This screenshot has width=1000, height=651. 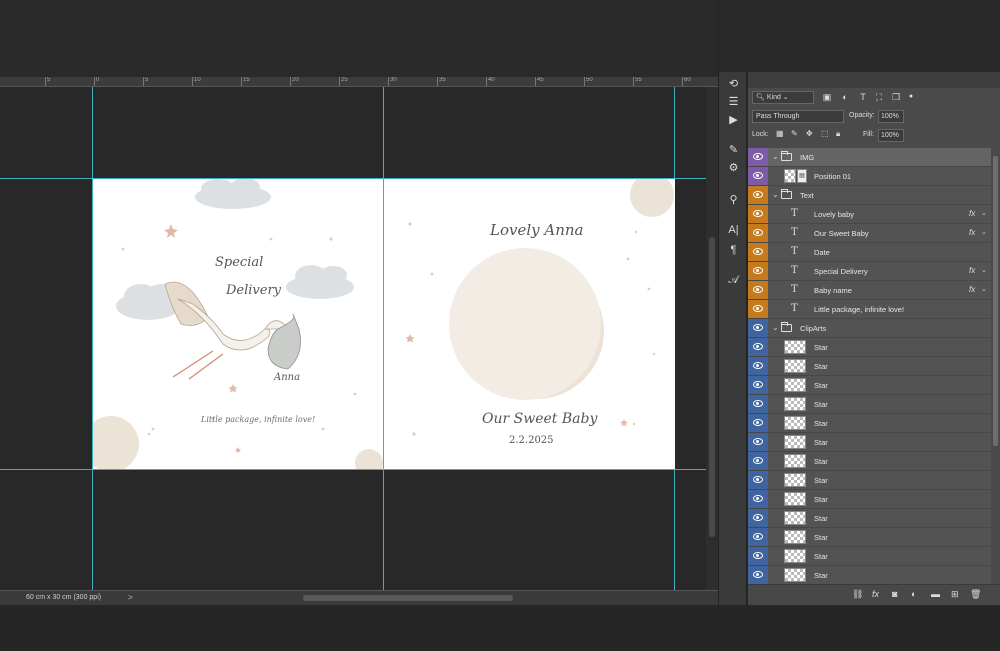 I want to click on lock-transparent-icon: ▦, so click(x=780, y=133).